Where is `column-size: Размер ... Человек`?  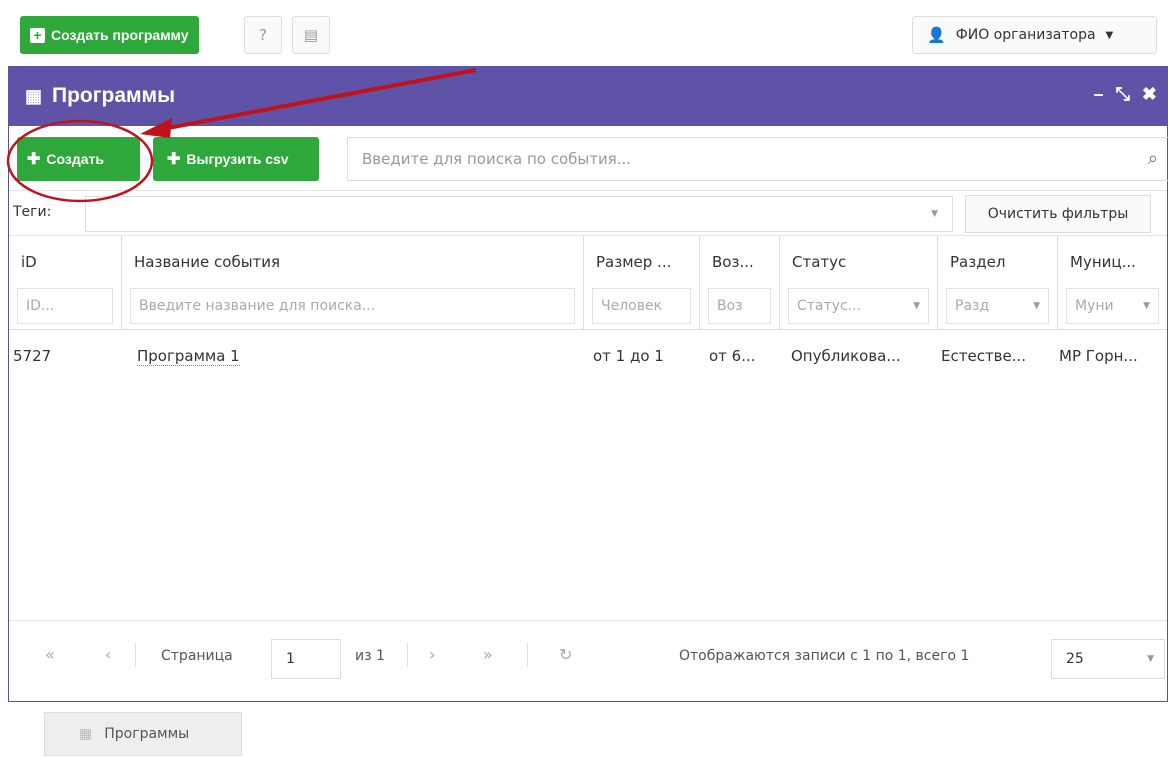
column-size: Размер ... Человек is located at coordinates (641, 283).